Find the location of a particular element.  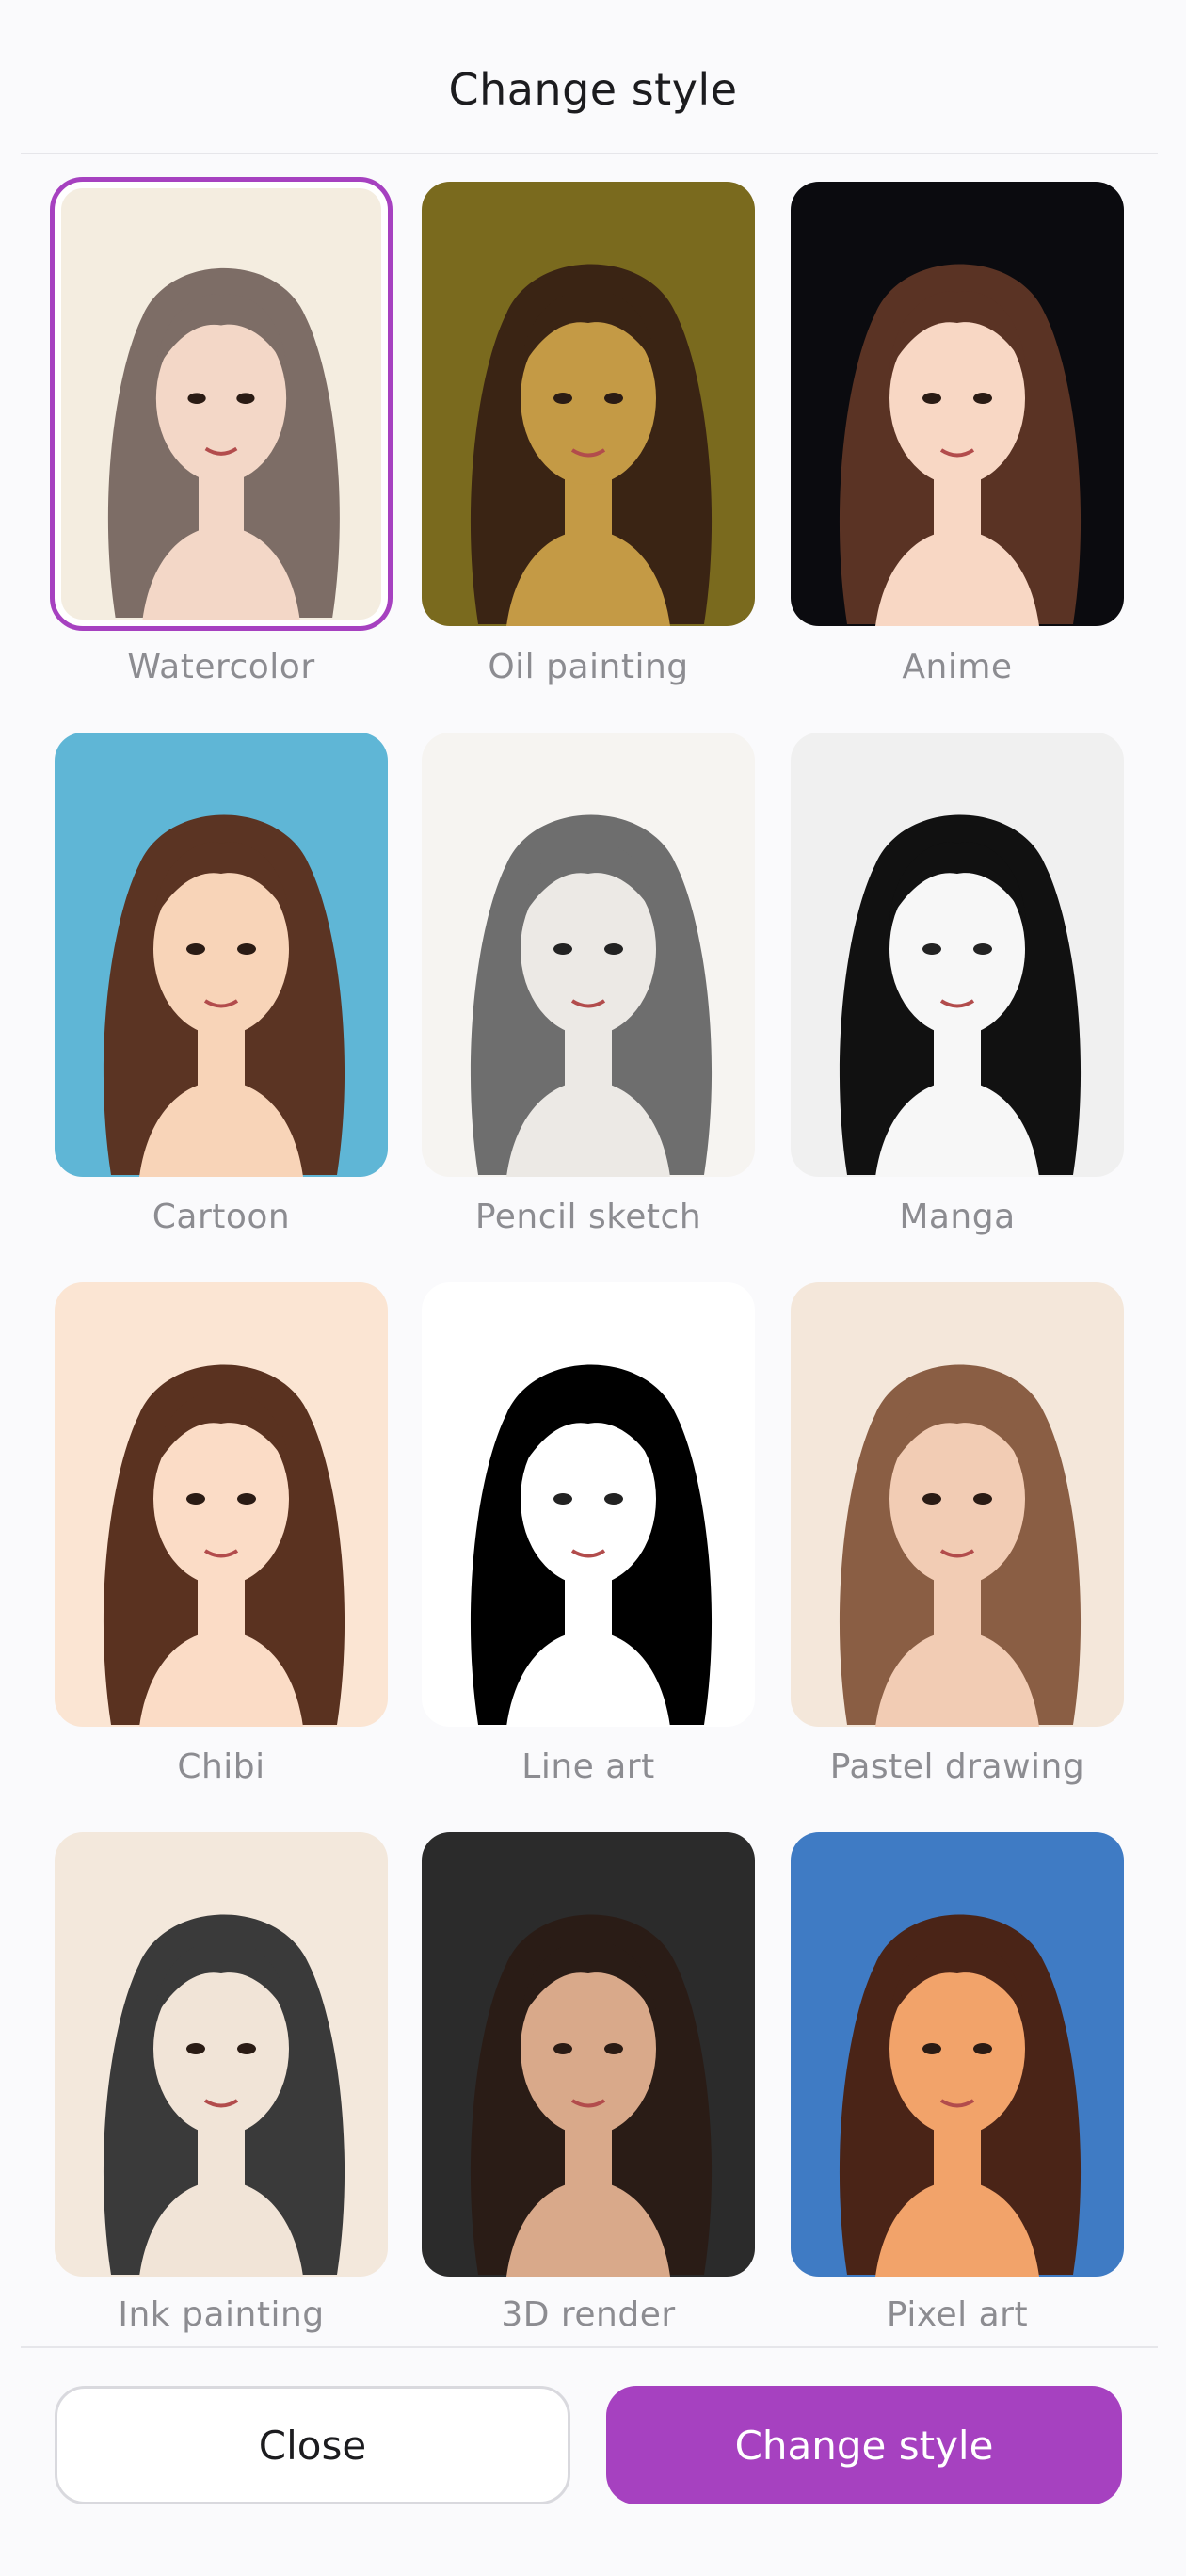

footer-divider is located at coordinates (589, 2347).